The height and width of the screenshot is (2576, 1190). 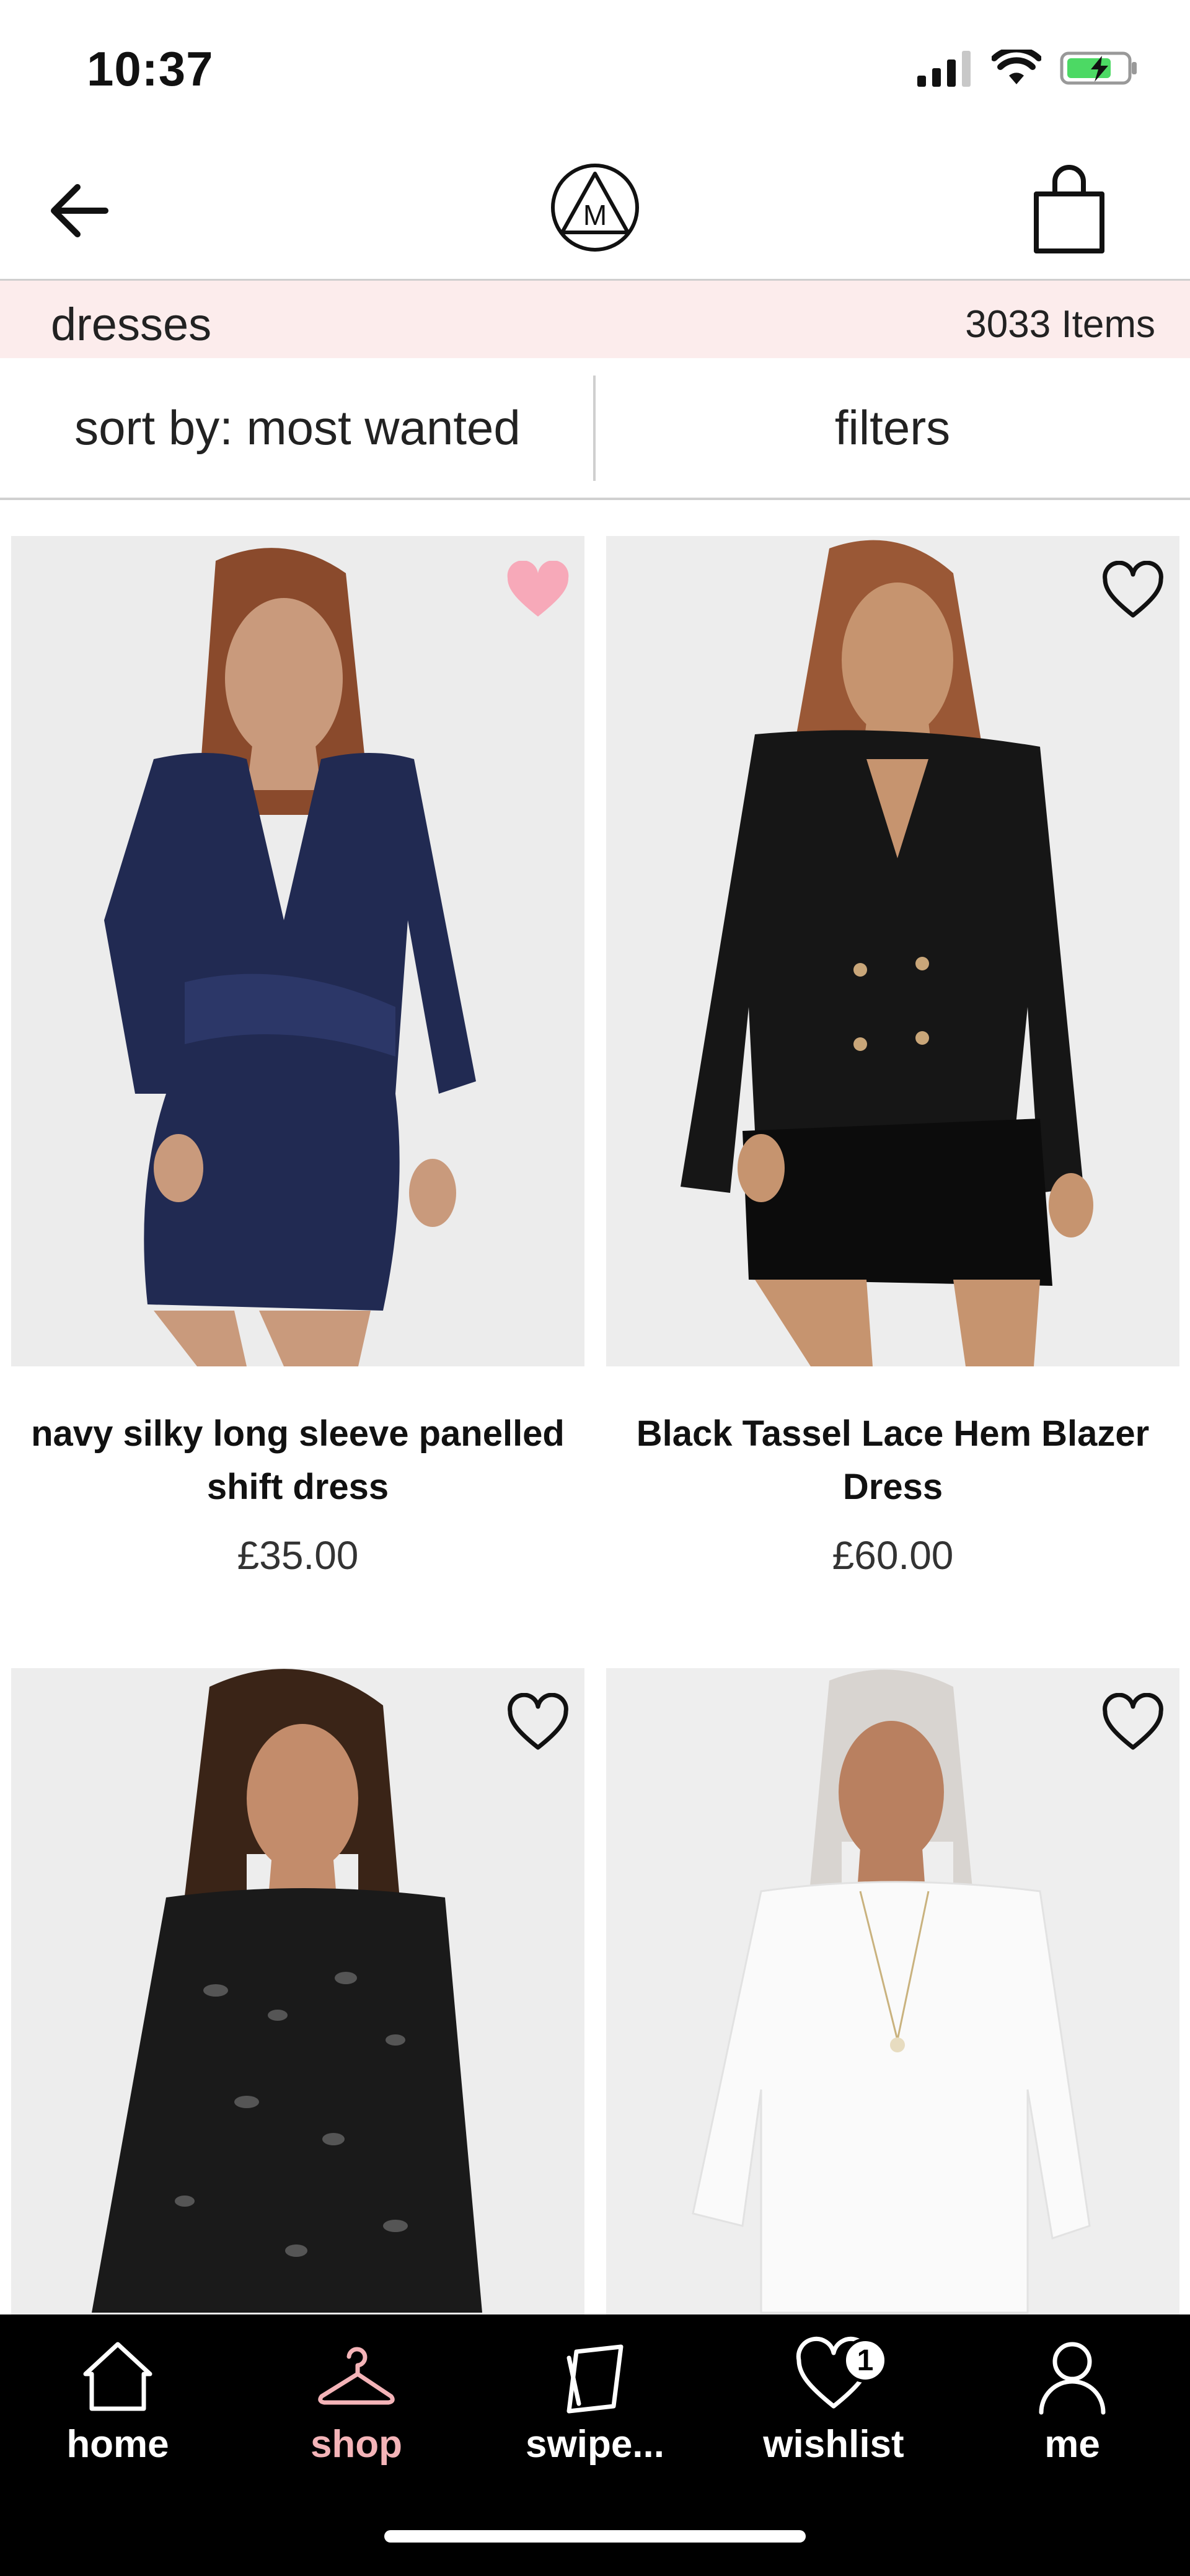 What do you see at coordinates (595, 215) in the screenshot?
I see `logo-letter: M` at bounding box center [595, 215].